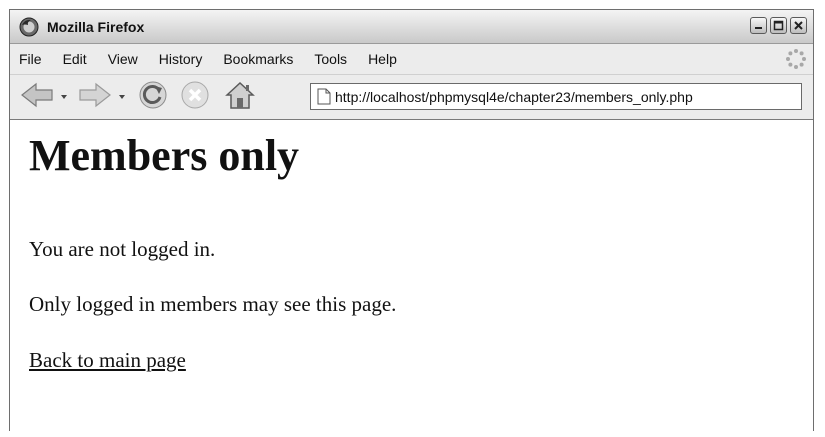 This screenshot has width=825, height=437. I want to click on maximize-button, so click(778, 25).